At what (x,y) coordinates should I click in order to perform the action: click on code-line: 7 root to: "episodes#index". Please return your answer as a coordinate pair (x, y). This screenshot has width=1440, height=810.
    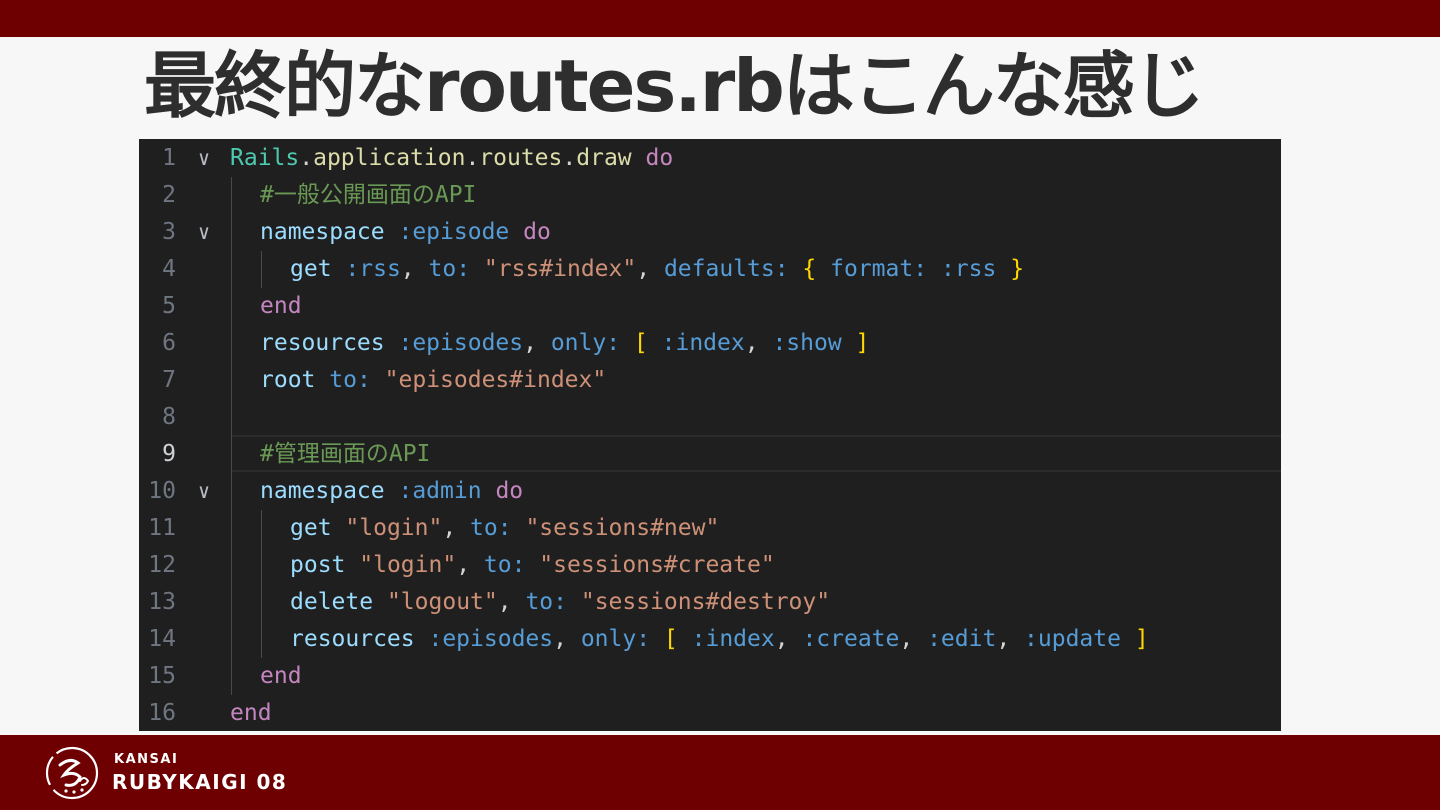
    Looking at the image, I should click on (710, 380).